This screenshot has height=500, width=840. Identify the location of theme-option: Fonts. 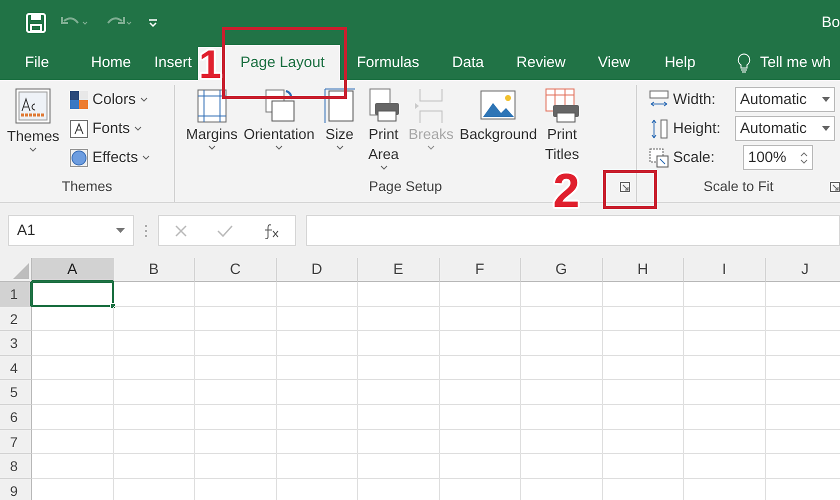
(110, 128).